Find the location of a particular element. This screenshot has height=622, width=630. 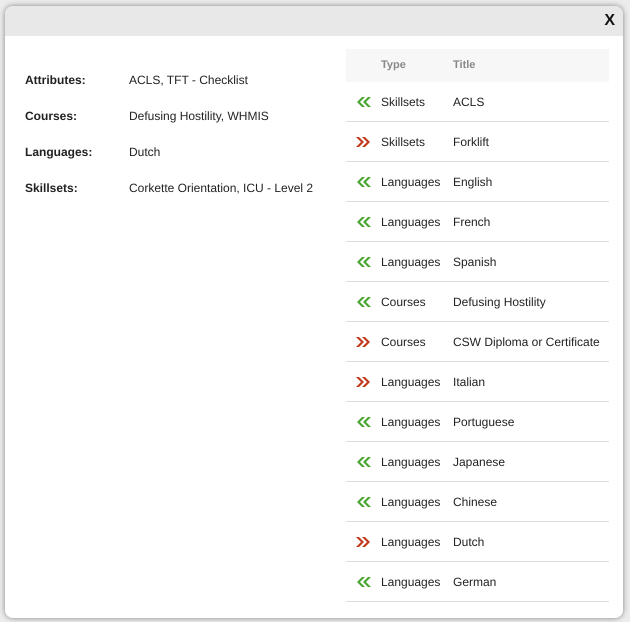

field-value: Corkette Orientation, ICU - Level 2 is located at coordinates (221, 188).